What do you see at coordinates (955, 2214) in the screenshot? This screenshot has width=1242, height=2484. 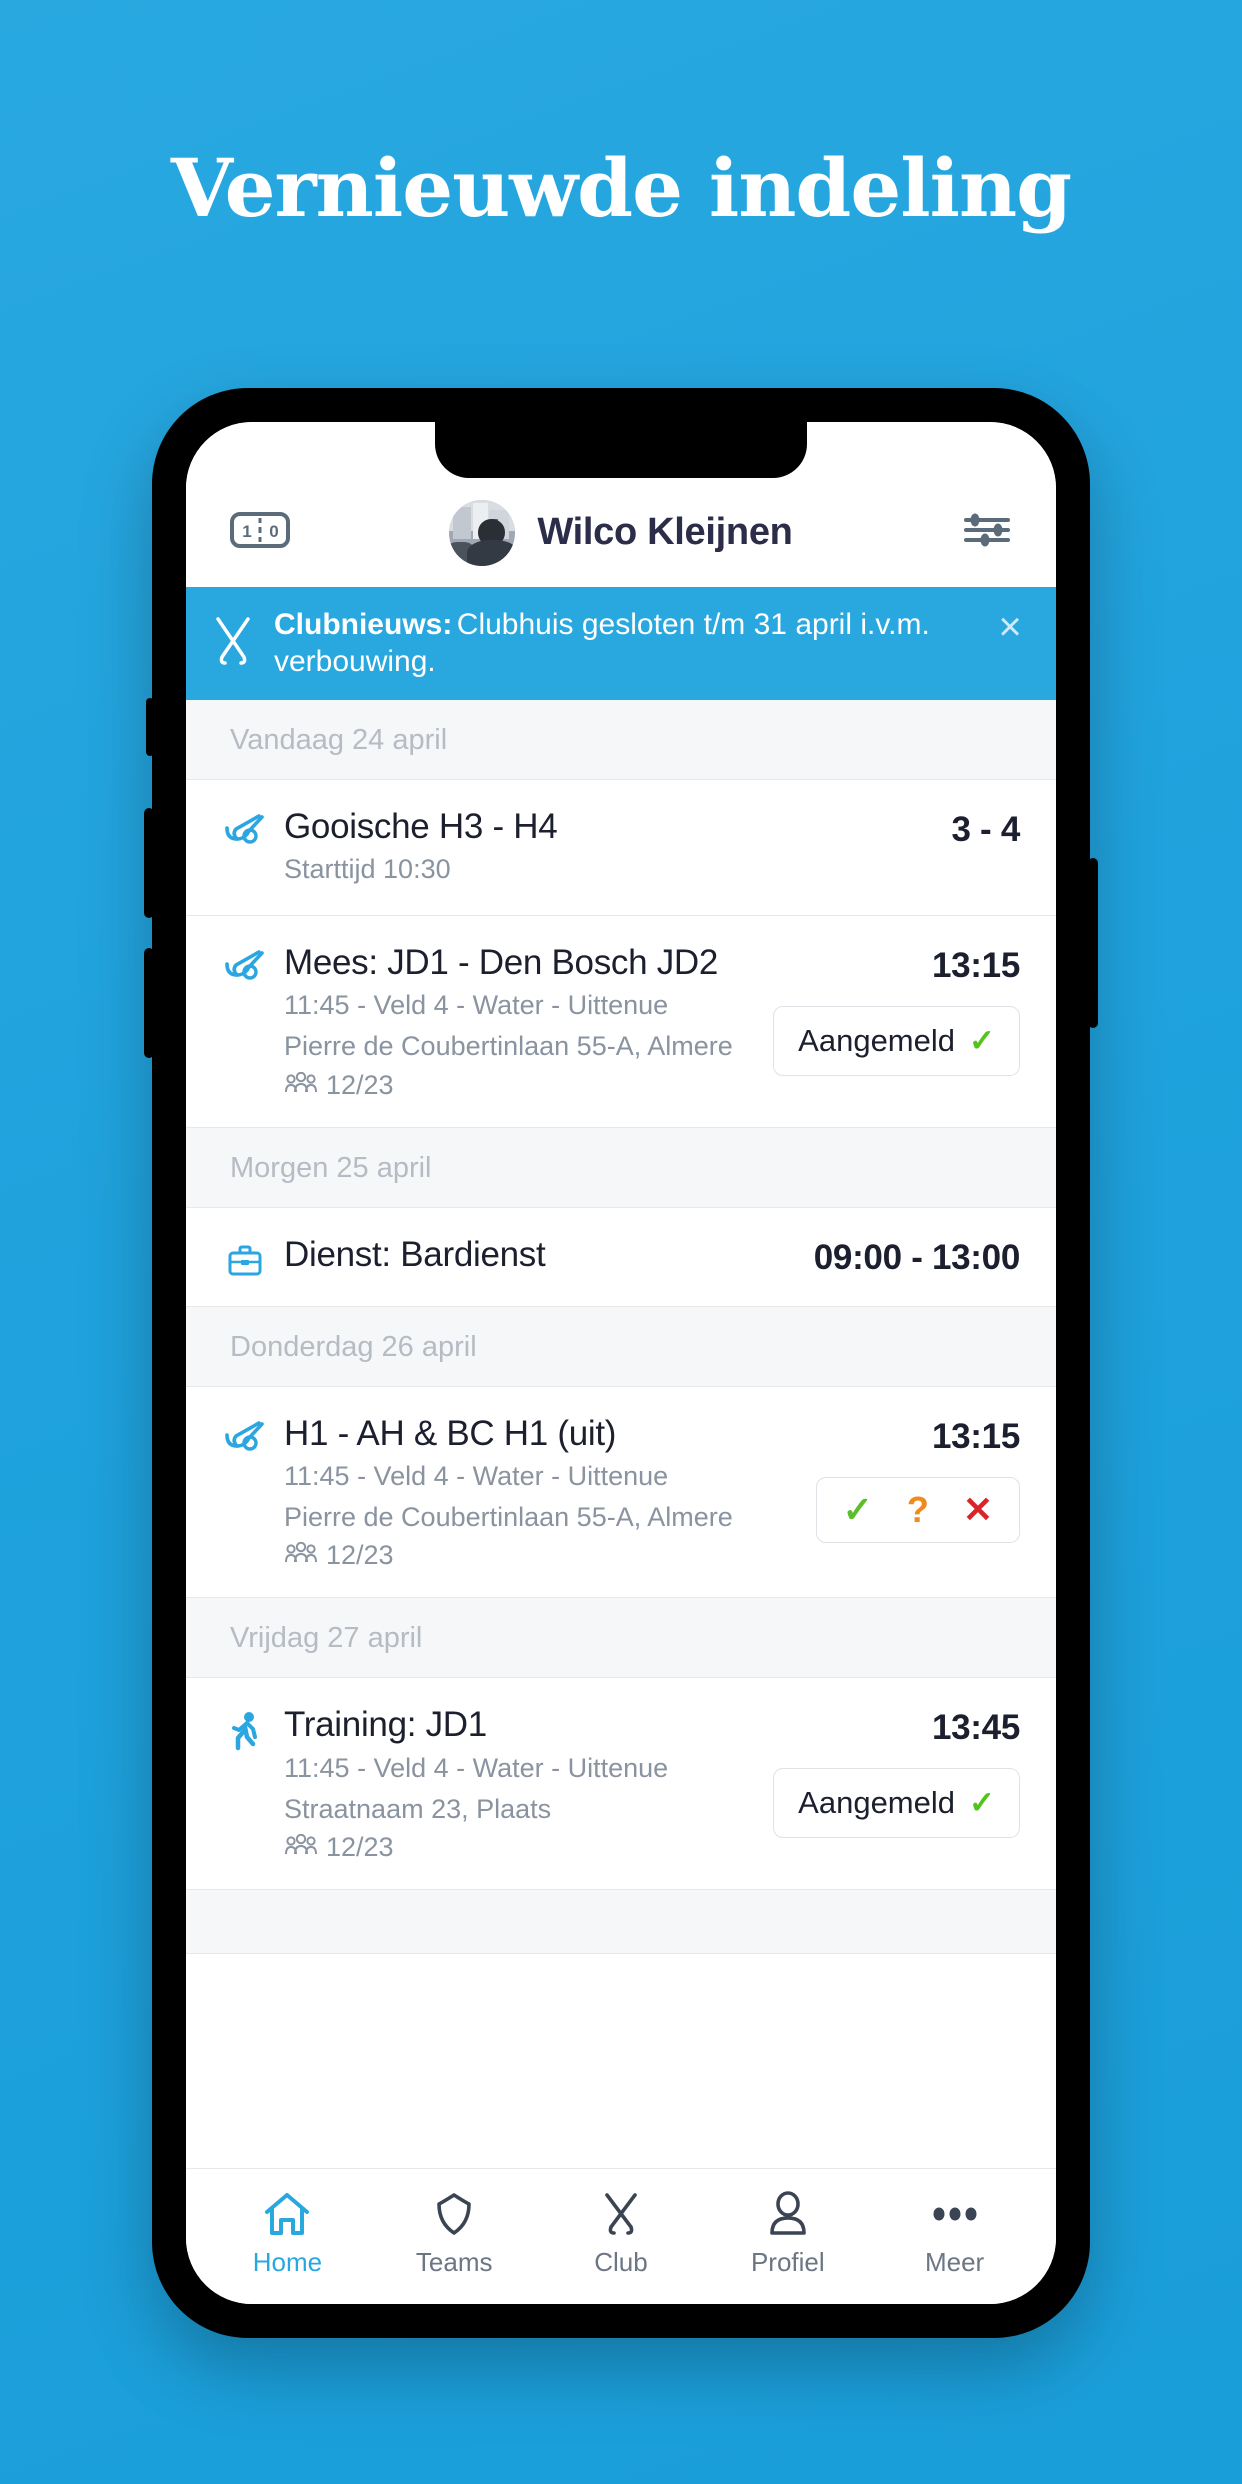 I see `ellipsis-icon` at bounding box center [955, 2214].